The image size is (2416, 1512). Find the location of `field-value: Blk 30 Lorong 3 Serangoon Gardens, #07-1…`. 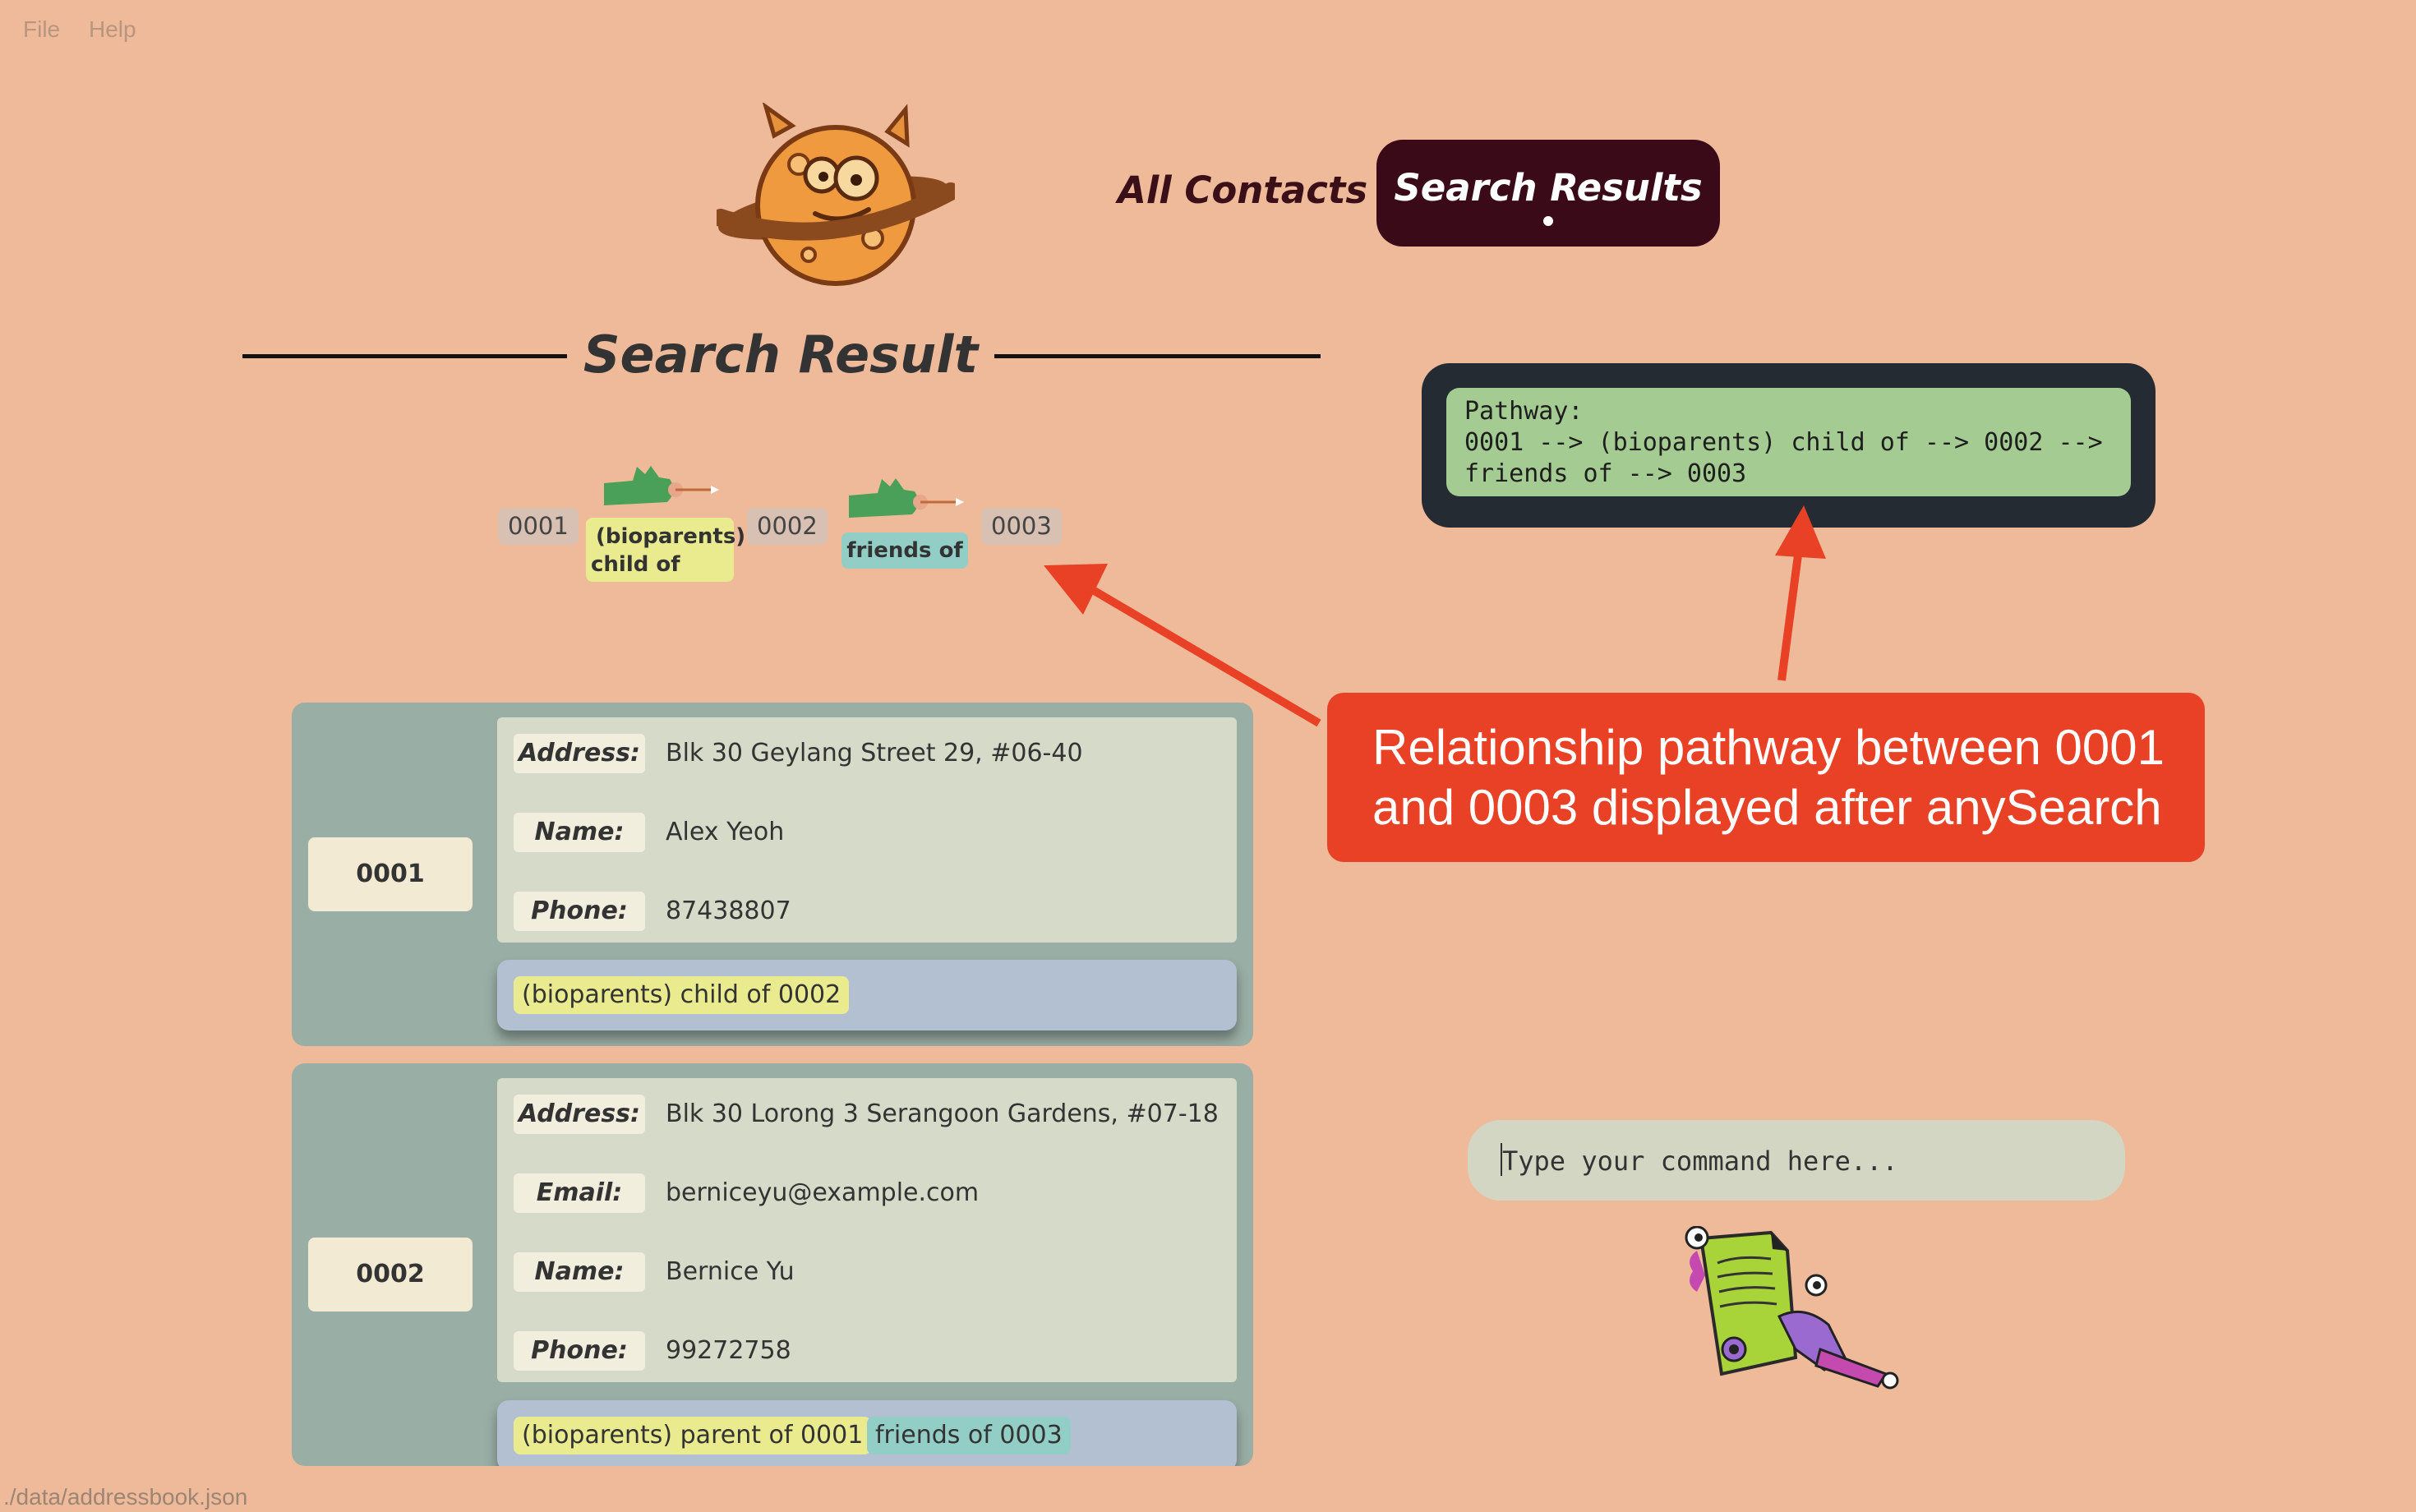

field-value: Blk 30 Lorong 3 Serangoon Gardens, #07-1… is located at coordinates (943, 1114).